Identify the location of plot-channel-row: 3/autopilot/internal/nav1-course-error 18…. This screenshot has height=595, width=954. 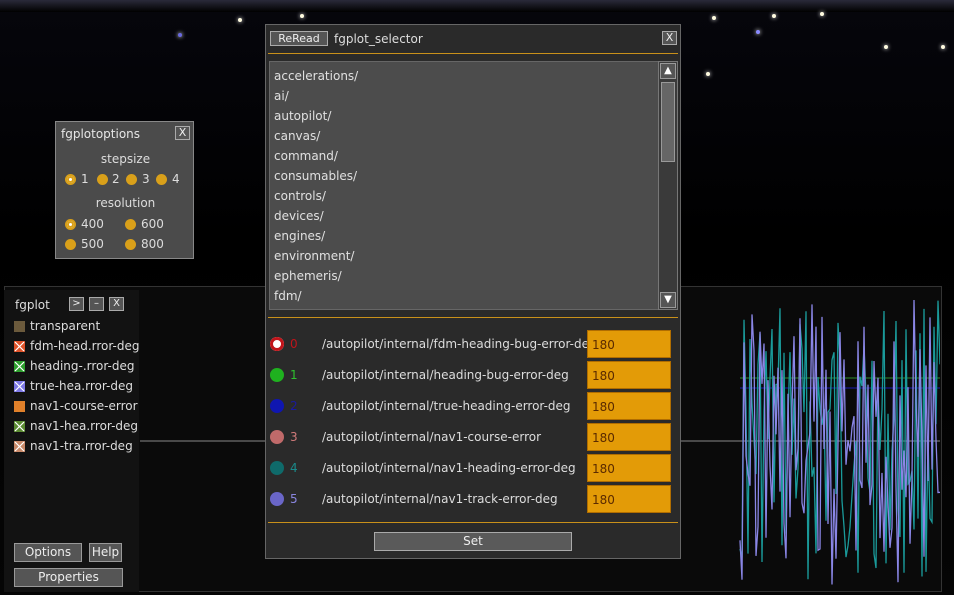
(472, 437).